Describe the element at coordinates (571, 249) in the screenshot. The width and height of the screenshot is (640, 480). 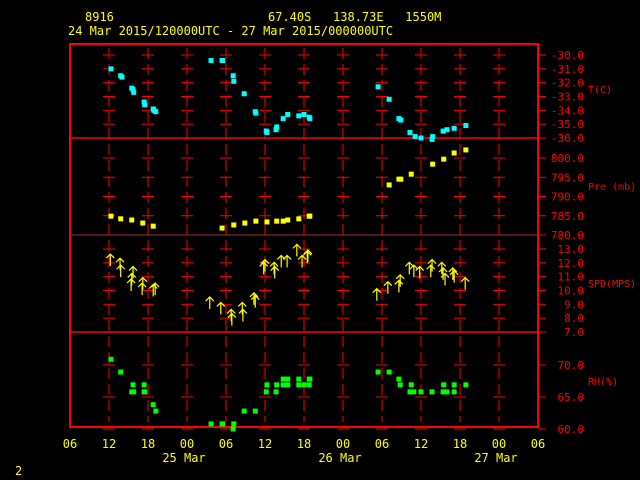
I see `y-tick-label: 13.0` at that location.